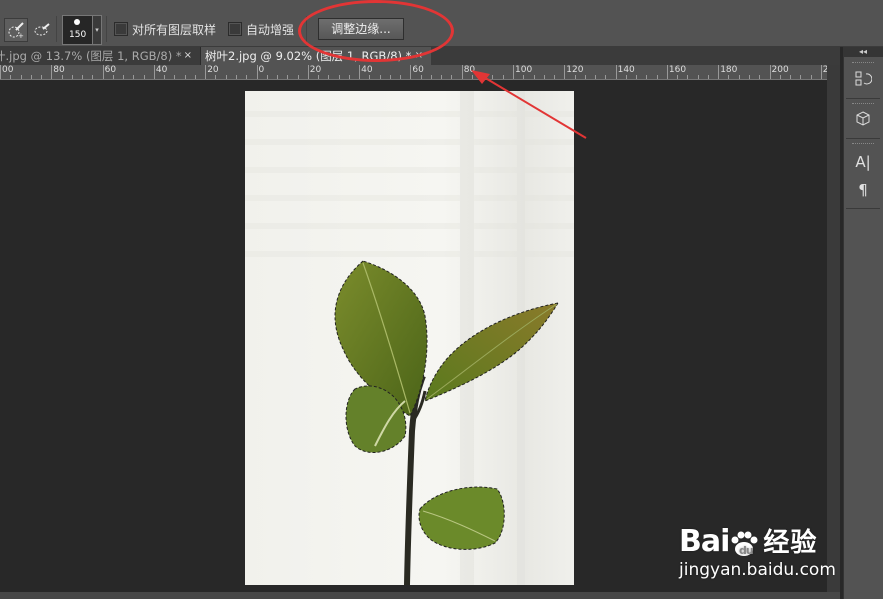  What do you see at coordinates (575, 70) in the screenshot?
I see `ruler-label: 120` at bounding box center [575, 70].